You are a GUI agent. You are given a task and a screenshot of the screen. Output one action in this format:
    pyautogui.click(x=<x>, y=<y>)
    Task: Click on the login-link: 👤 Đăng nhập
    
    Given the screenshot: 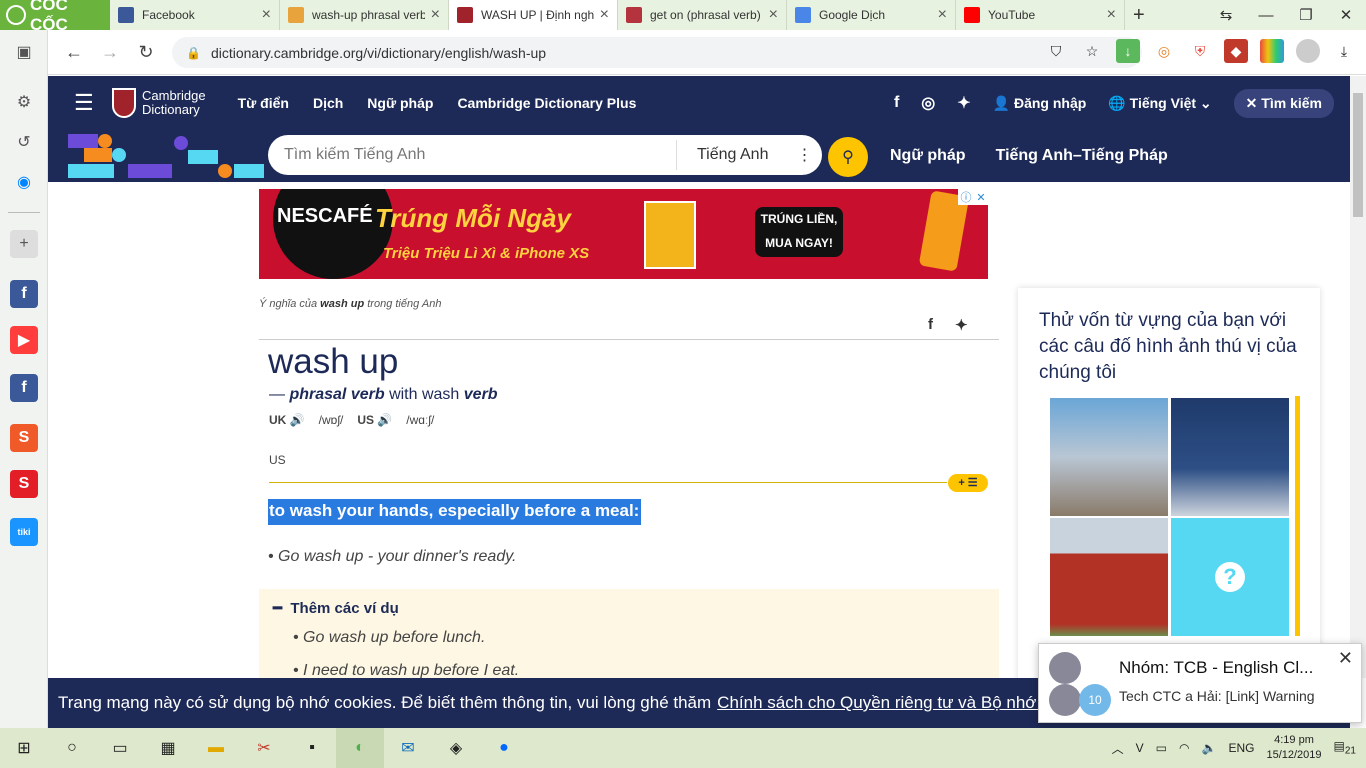 What is the action you would take?
    pyautogui.click(x=1040, y=103)
    